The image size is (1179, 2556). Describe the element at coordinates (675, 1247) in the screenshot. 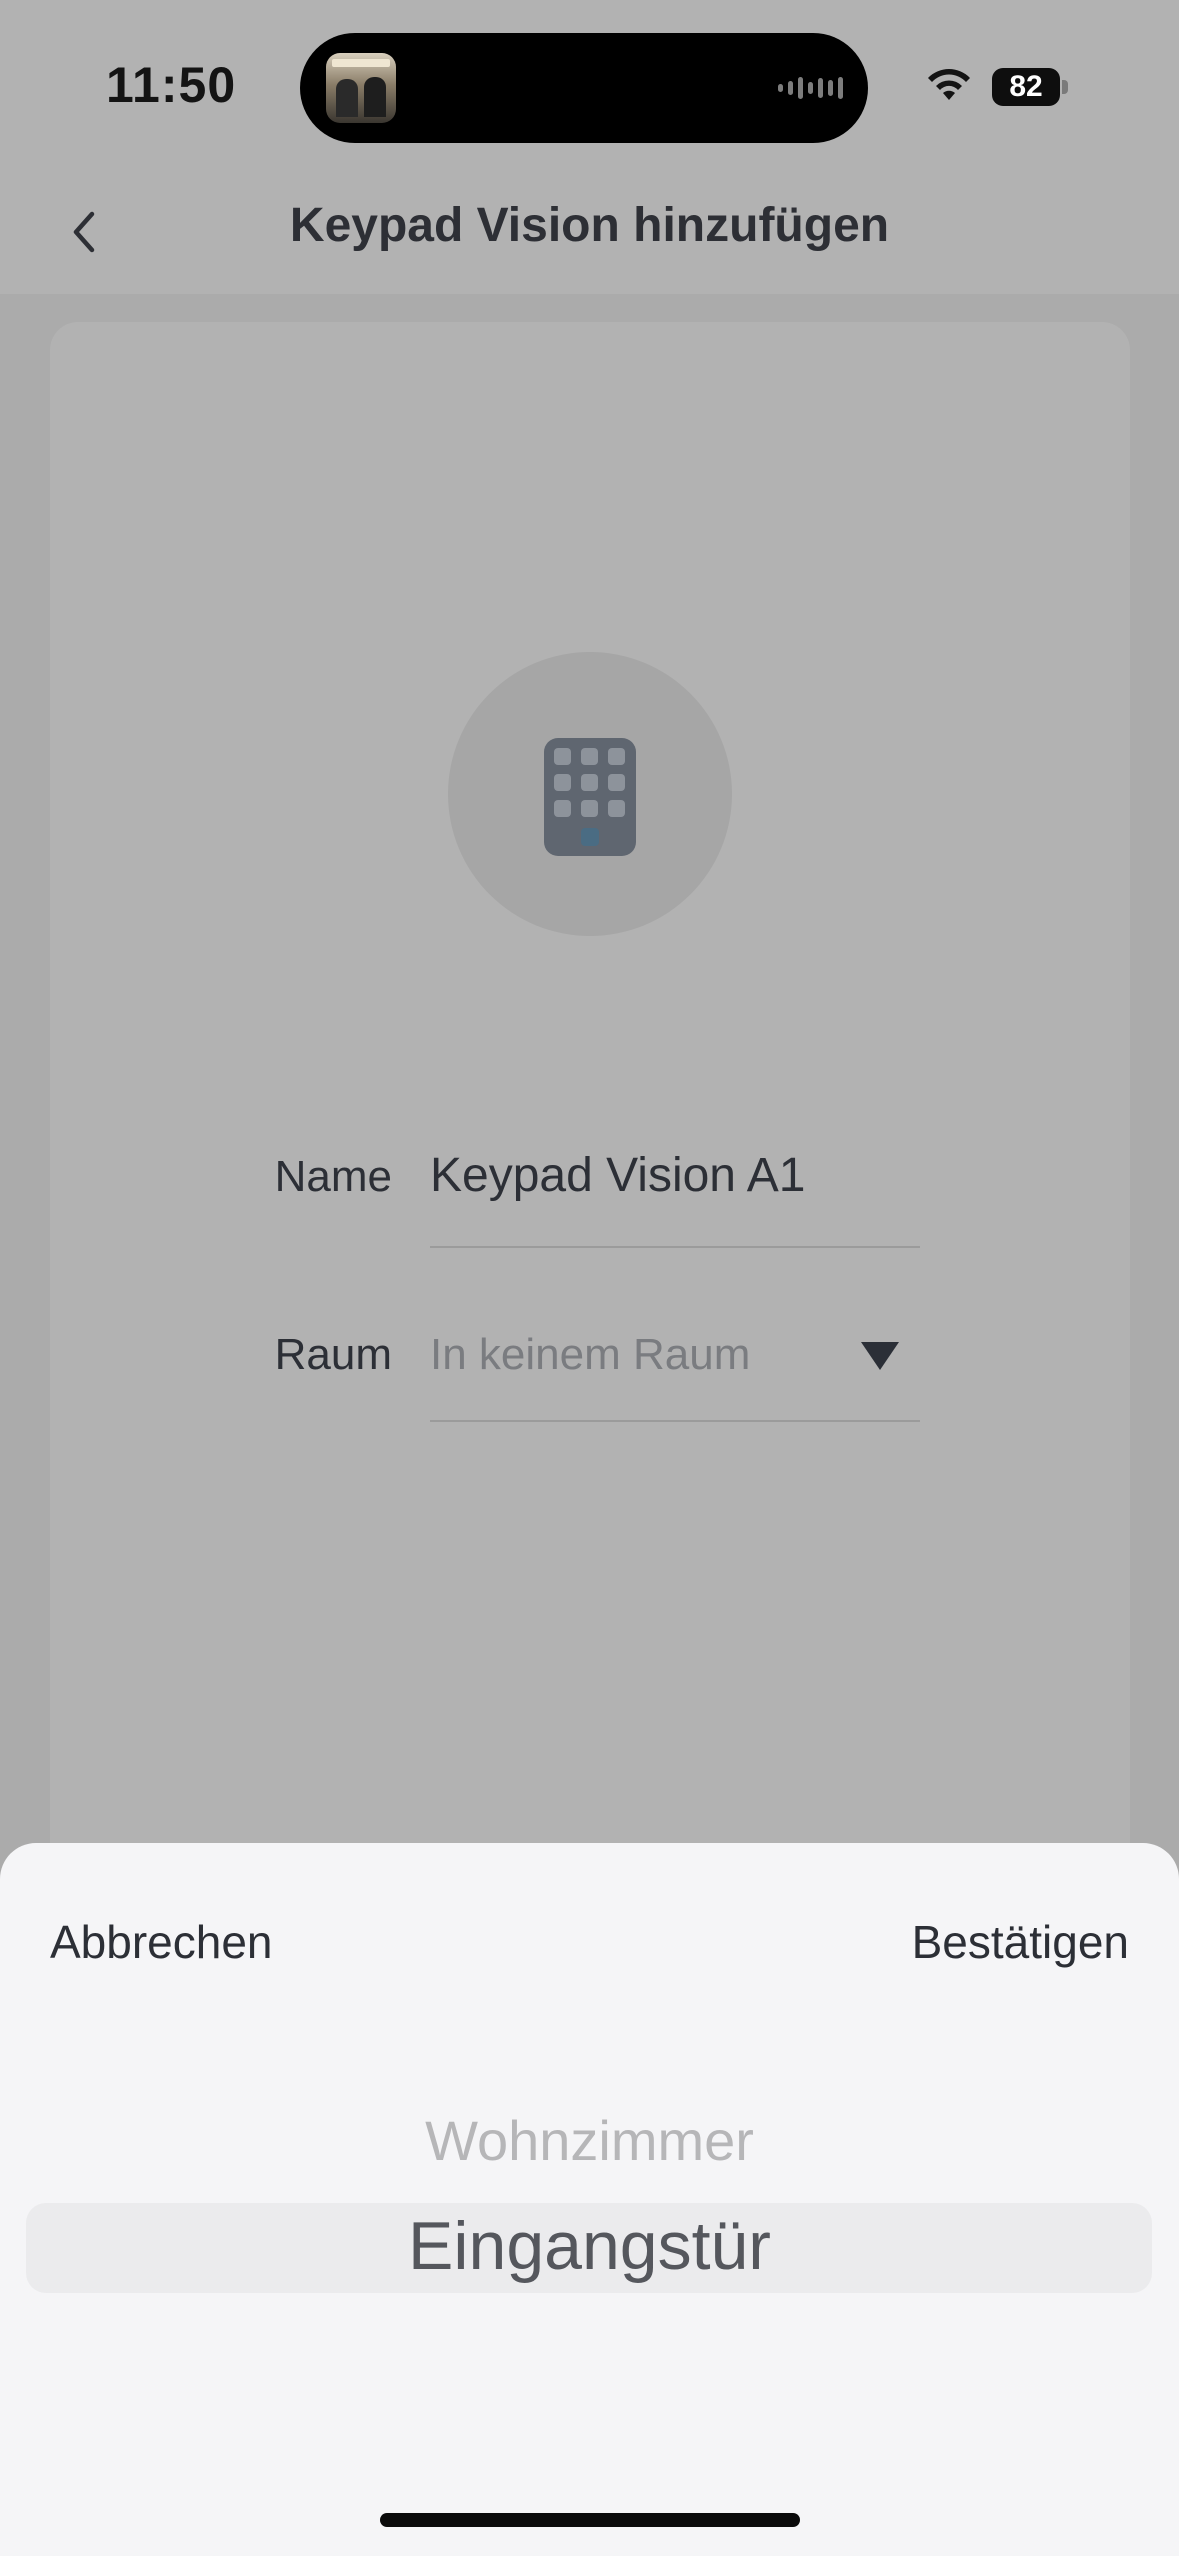

I see `name-underline` at that location.